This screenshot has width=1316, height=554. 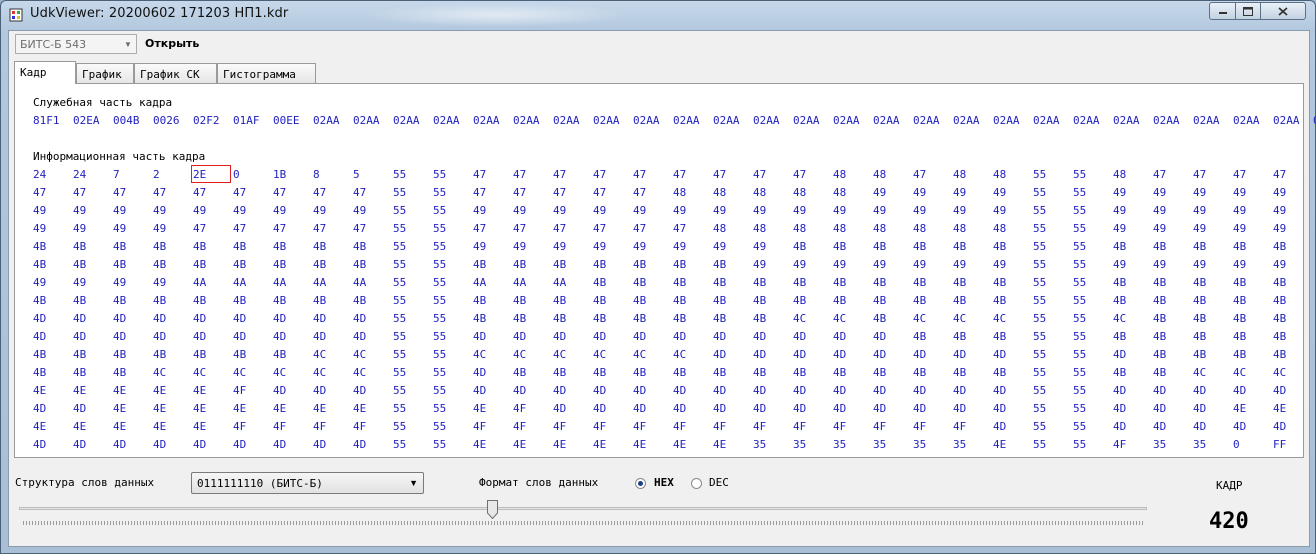 What do you see at coordinates (640, 483) in the screenshot?
I see `hex-radio` at bounding box center [640, 483].